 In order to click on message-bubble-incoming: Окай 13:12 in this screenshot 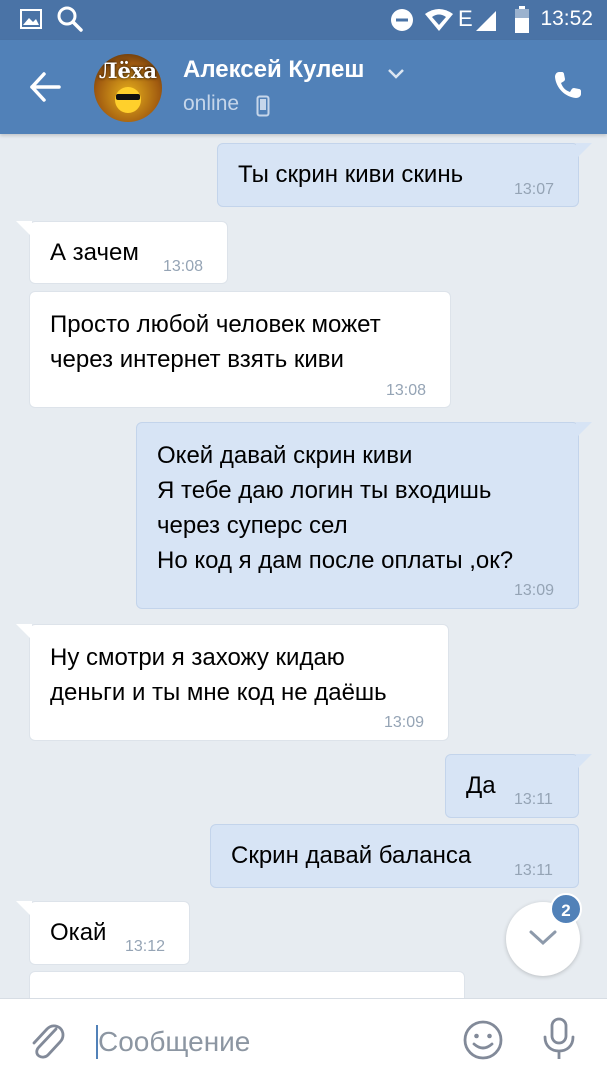, I will do `click(103, 933)`.